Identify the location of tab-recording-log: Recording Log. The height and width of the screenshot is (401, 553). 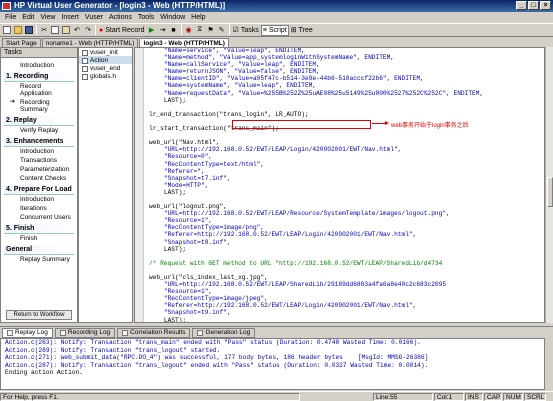
(85, 332).